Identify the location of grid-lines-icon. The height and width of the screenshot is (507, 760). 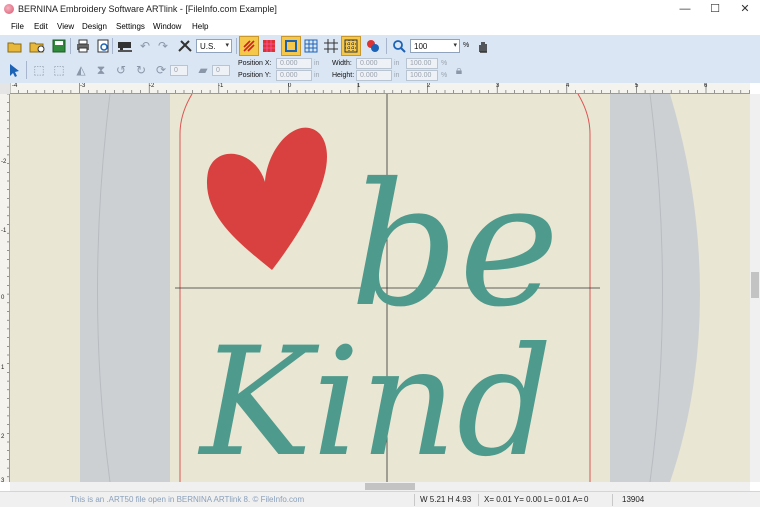
(331, 46).